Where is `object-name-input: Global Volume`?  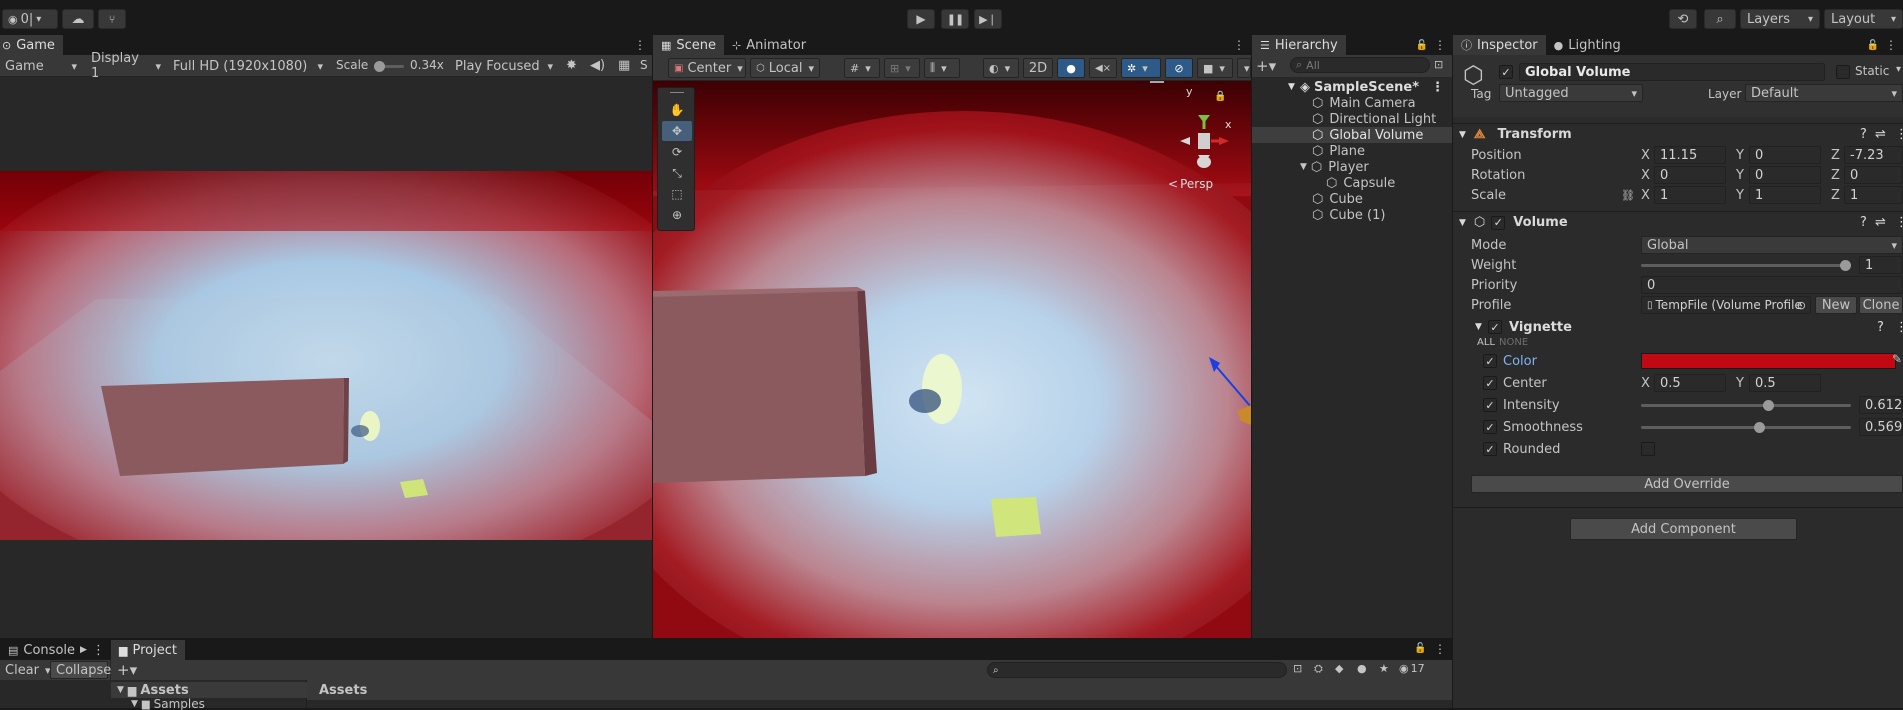
object-name-input: Global Volume is located at coordinates (1672, 72).